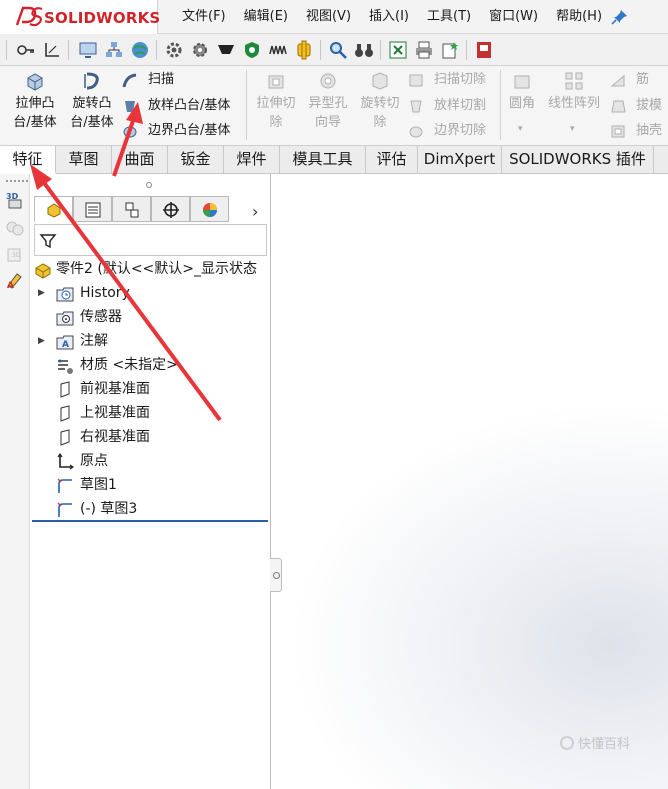 This screenshot has width=668, height=789. Describe the element at coordinates (639, 80) in the screenshot. I see `rib-button: 筋` at that location.